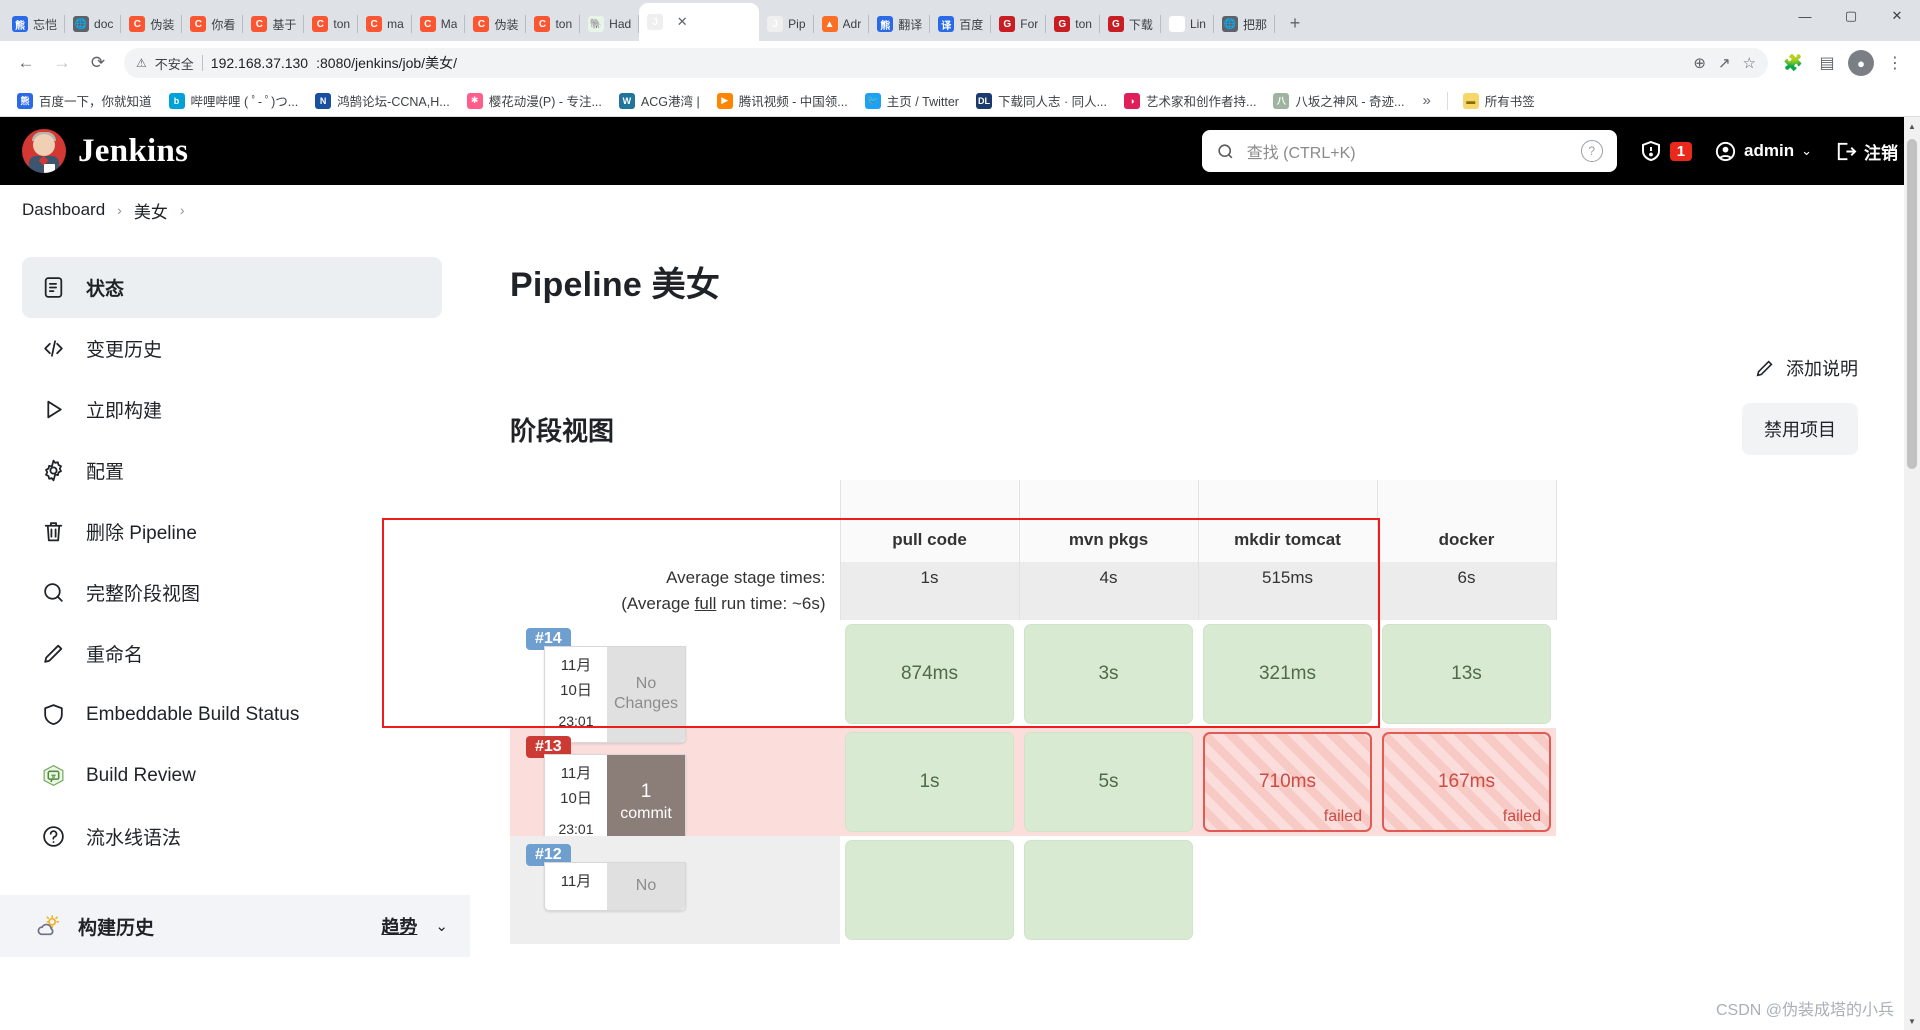 The image size is (1920, 1030). I want to click on stage-cell-3: 167ms failed, so click(1466, 782).